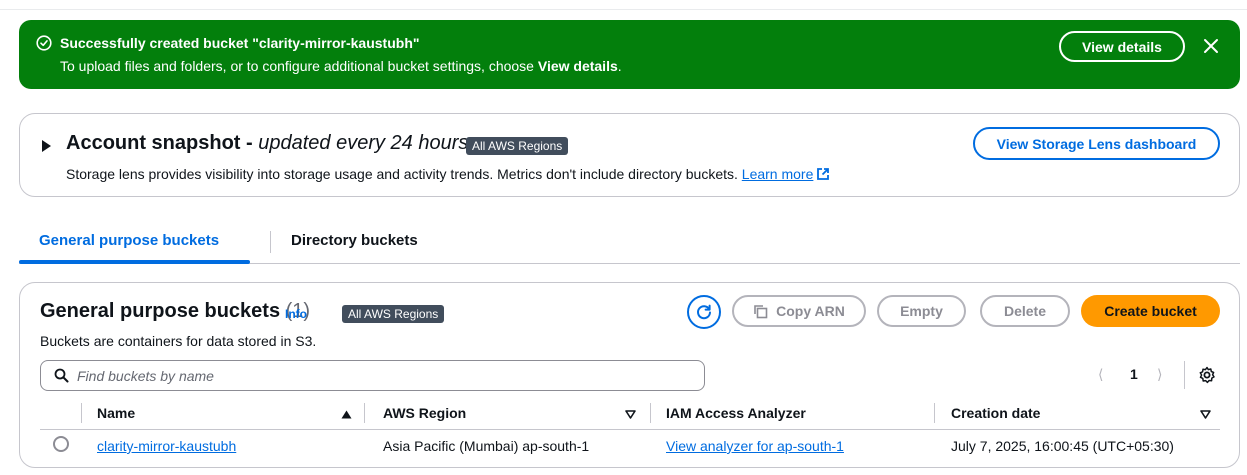 This screenshot has height=475, width=1247. Describe the element at coordinates (424, 413) in the screenshot. I see `column-header-aws-region: AWS Region` at that location.